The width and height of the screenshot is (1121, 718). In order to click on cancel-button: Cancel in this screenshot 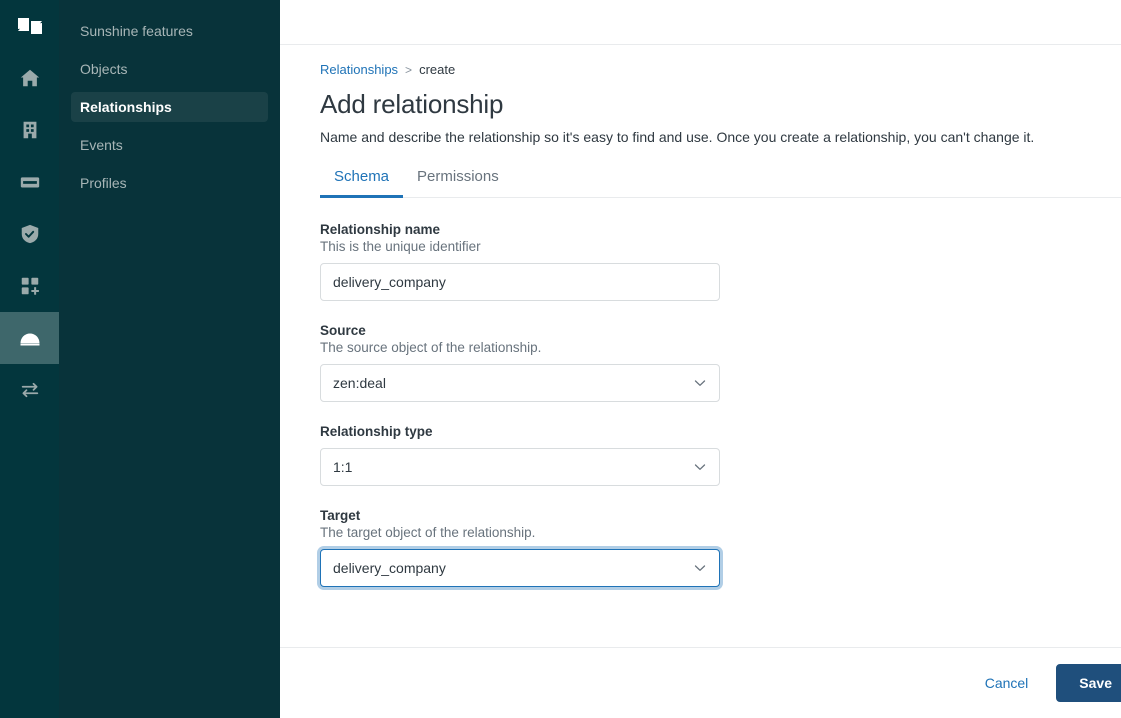, I will do `click(1007, 683)`.